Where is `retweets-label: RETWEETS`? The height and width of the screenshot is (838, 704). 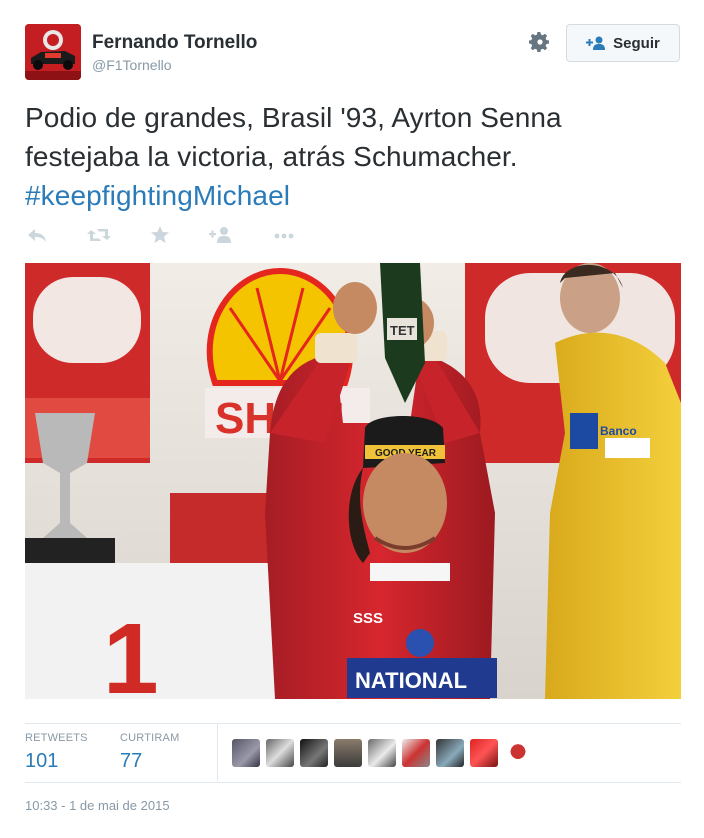 retweets-label: RETWEETS is located at coordinates (56, 738).